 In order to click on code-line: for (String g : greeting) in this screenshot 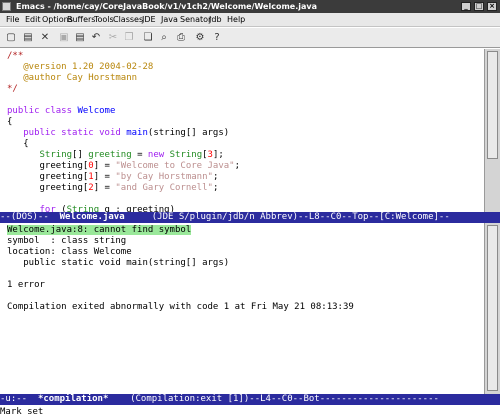, I will do `click(91, 208)`.